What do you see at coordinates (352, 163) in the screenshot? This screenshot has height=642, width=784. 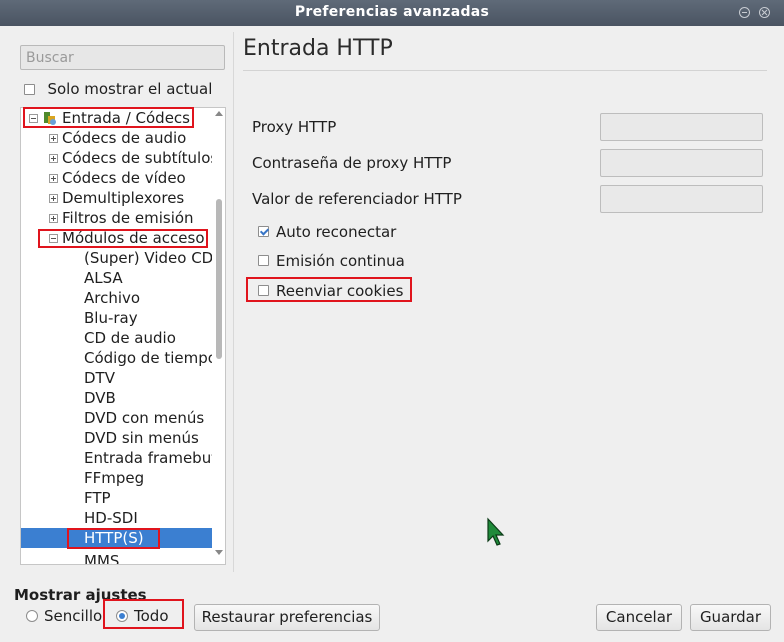 I see `proxy-password-label: Contraseña de proxy HTTP` at bounding box center [352, 163].